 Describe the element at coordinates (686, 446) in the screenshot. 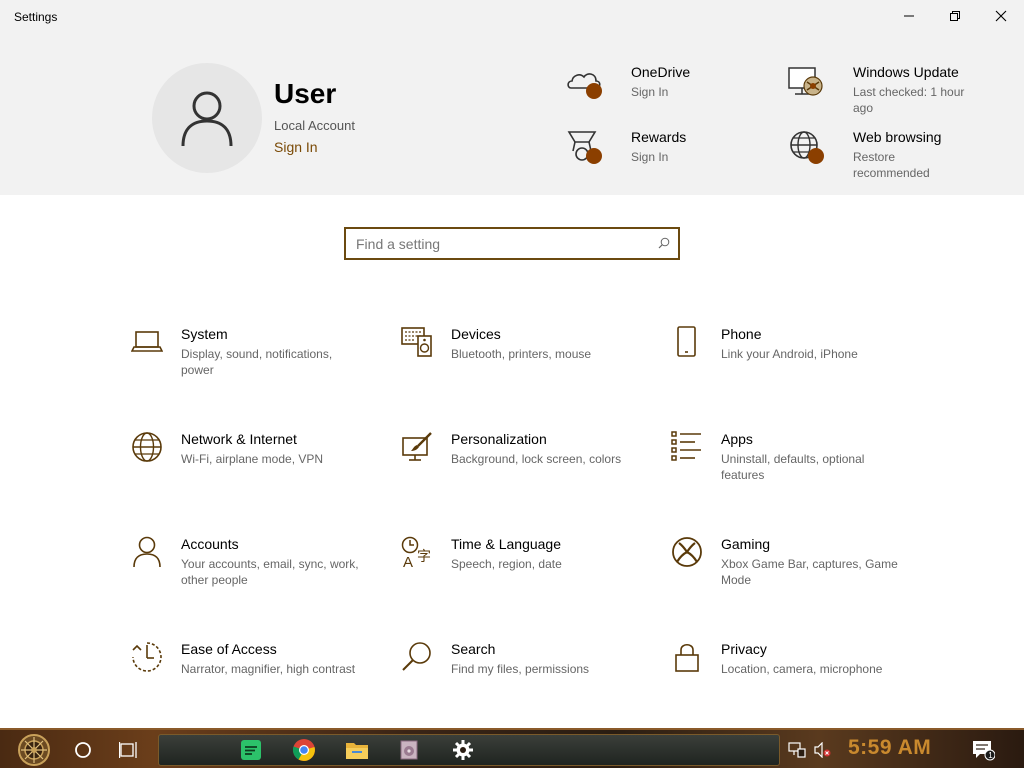

I see `apps-list-icon` at that location.